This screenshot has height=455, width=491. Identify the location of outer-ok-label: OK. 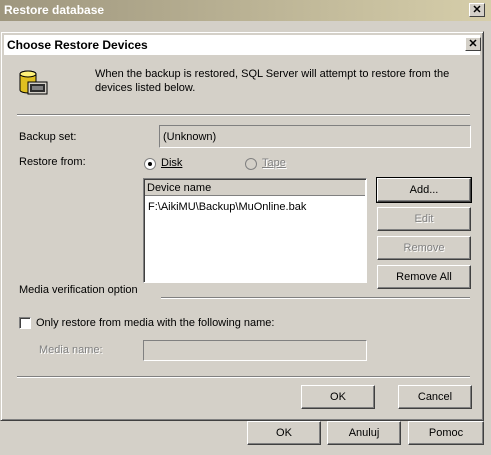
(284, 433).